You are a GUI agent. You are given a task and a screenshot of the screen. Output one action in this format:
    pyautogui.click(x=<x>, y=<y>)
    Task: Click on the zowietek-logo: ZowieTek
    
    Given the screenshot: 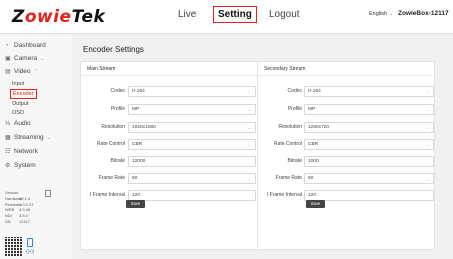 What is the action you would take?
    pyautogui.click(x=58, y=17)
    